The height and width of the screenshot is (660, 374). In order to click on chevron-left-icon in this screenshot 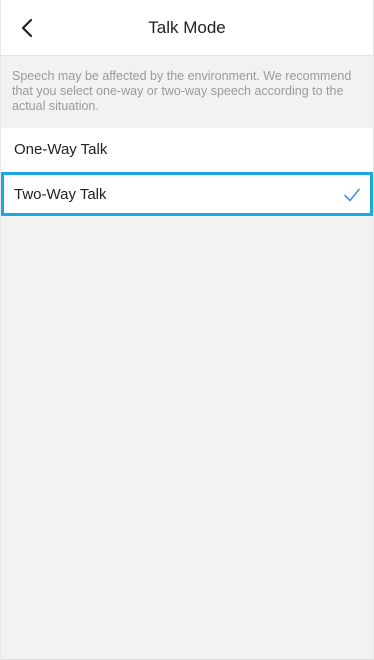, I will do `click(27, 28)`.